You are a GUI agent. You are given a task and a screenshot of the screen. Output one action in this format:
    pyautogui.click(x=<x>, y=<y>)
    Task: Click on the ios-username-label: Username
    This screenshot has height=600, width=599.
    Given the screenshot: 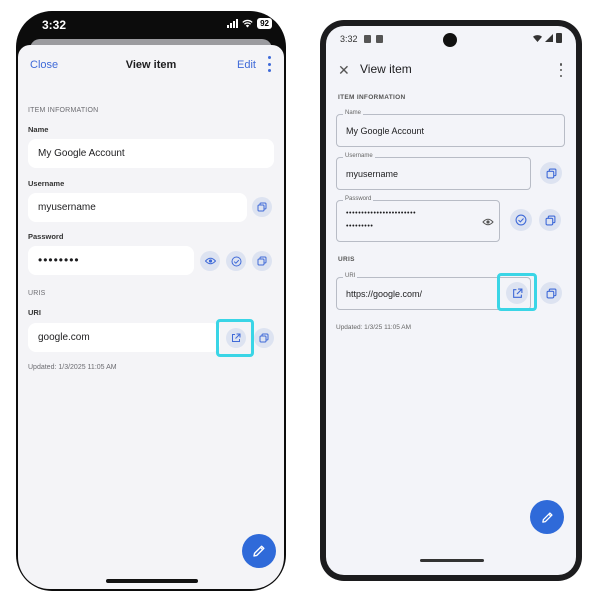 What is the action you would take?
    pyautogui.click(x=46, y=183)
    